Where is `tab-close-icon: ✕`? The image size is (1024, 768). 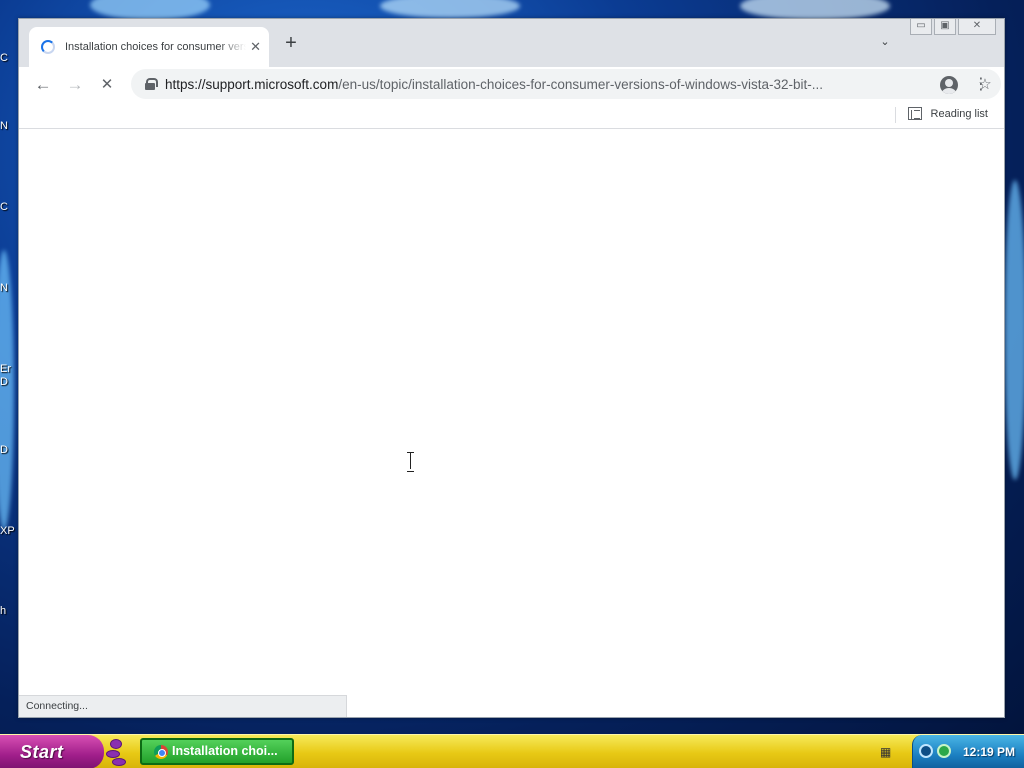
tab-close-icon: ✕ is located at coordinates (255, 47).